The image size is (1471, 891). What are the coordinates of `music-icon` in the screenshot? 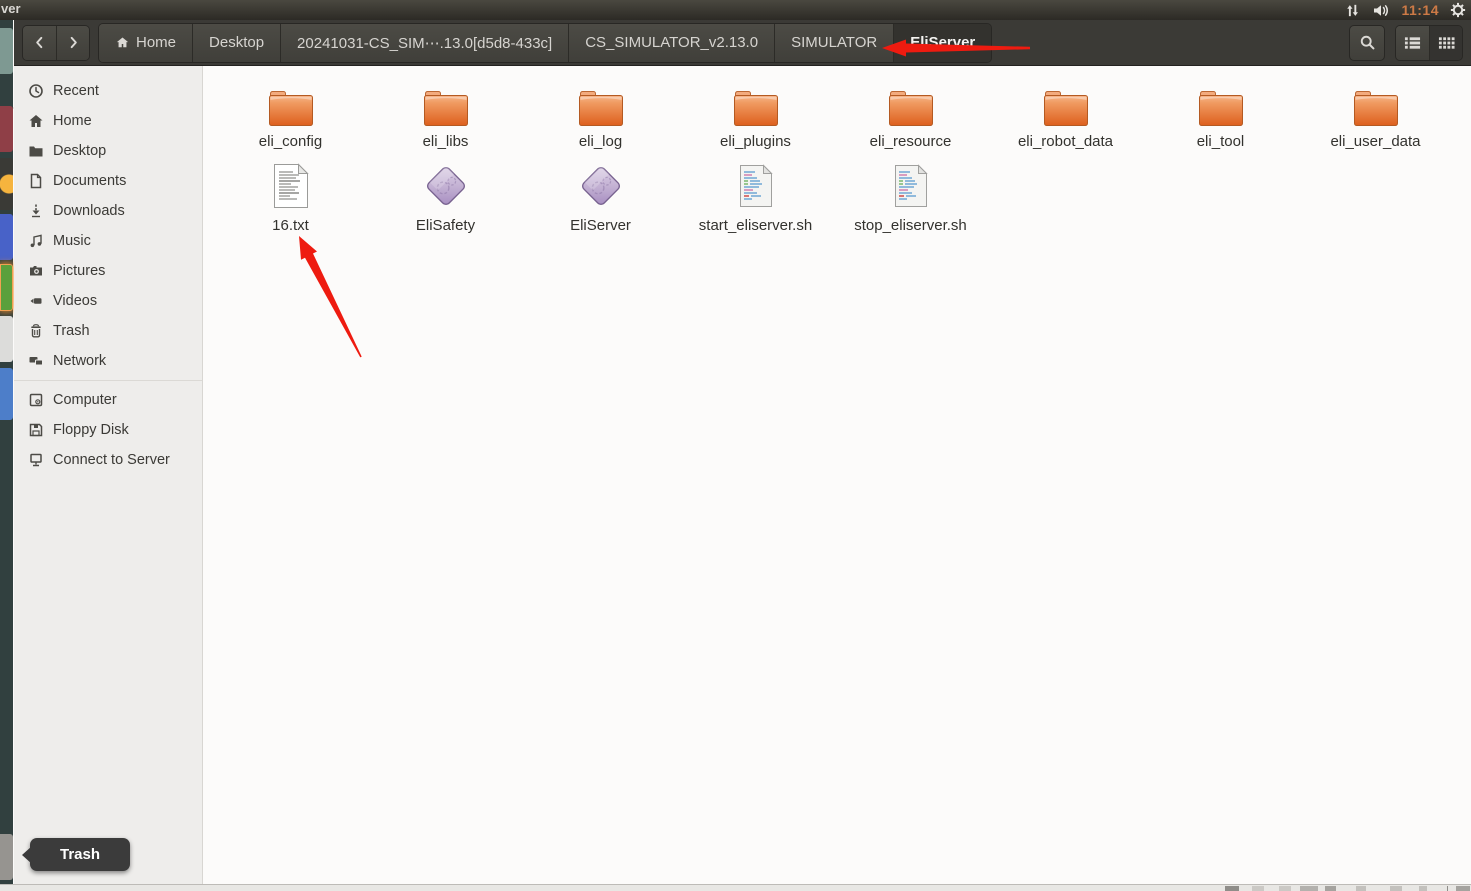 It's located at (36, 241).